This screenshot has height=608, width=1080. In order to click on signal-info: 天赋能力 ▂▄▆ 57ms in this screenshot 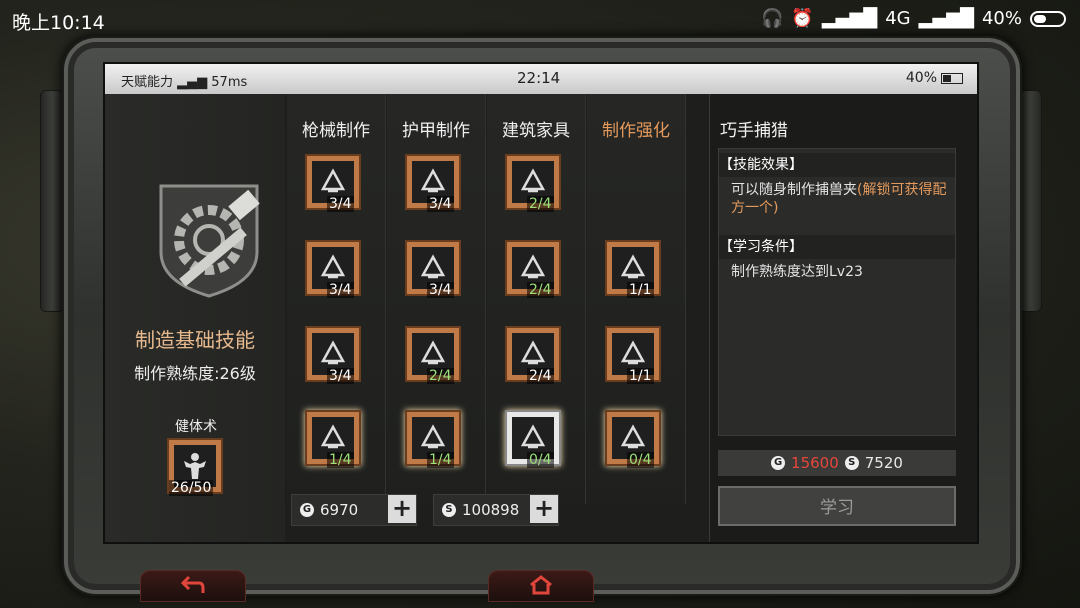, I will do `click(184, 80)`.